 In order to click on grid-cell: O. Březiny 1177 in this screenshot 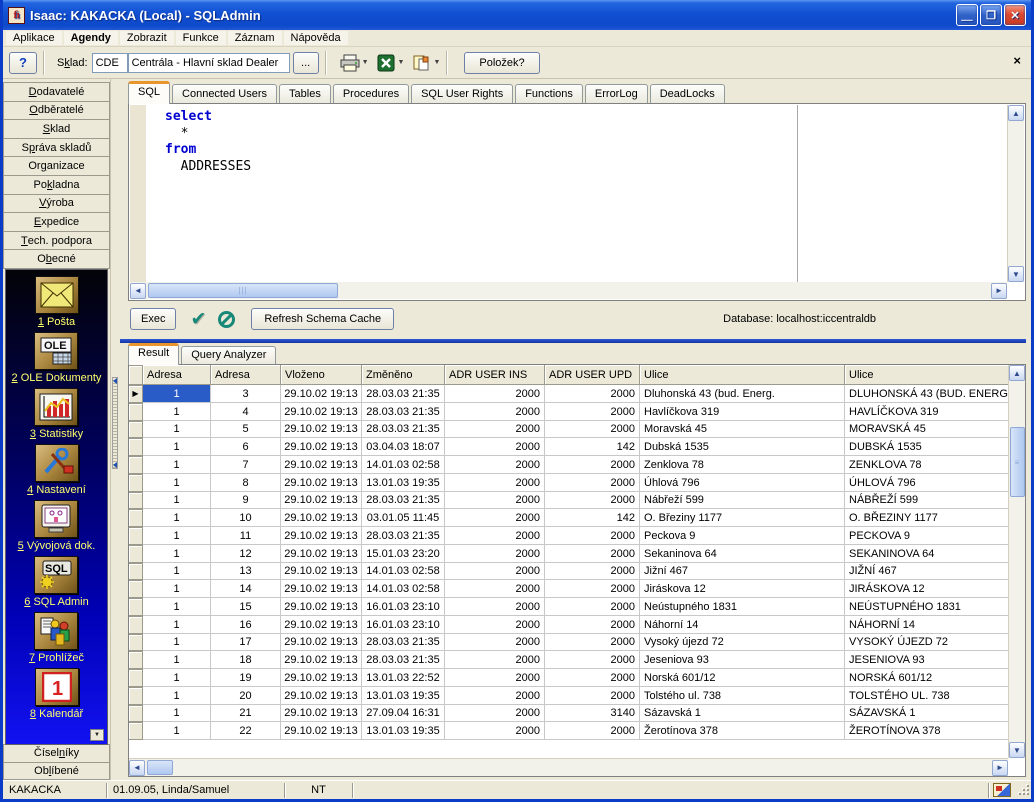, I will do `click(742, 518)`.